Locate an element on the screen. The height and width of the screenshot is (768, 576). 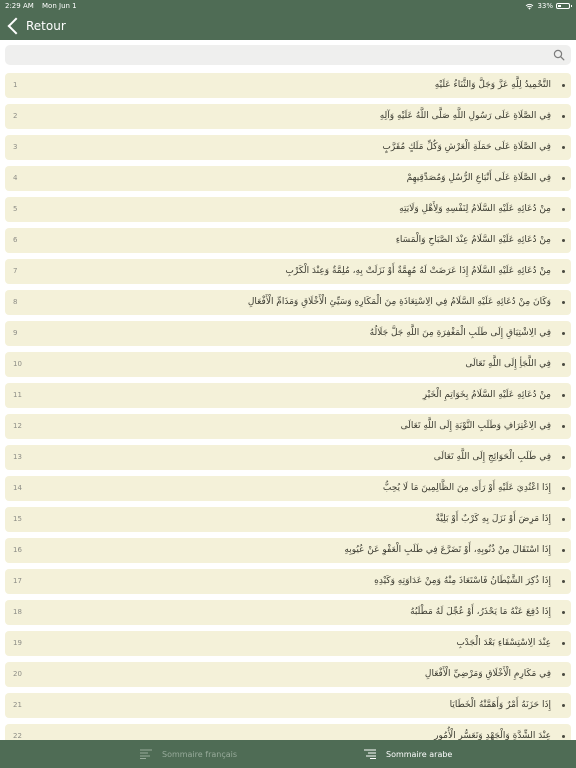
search-icon is located at coordinates (559, 55).